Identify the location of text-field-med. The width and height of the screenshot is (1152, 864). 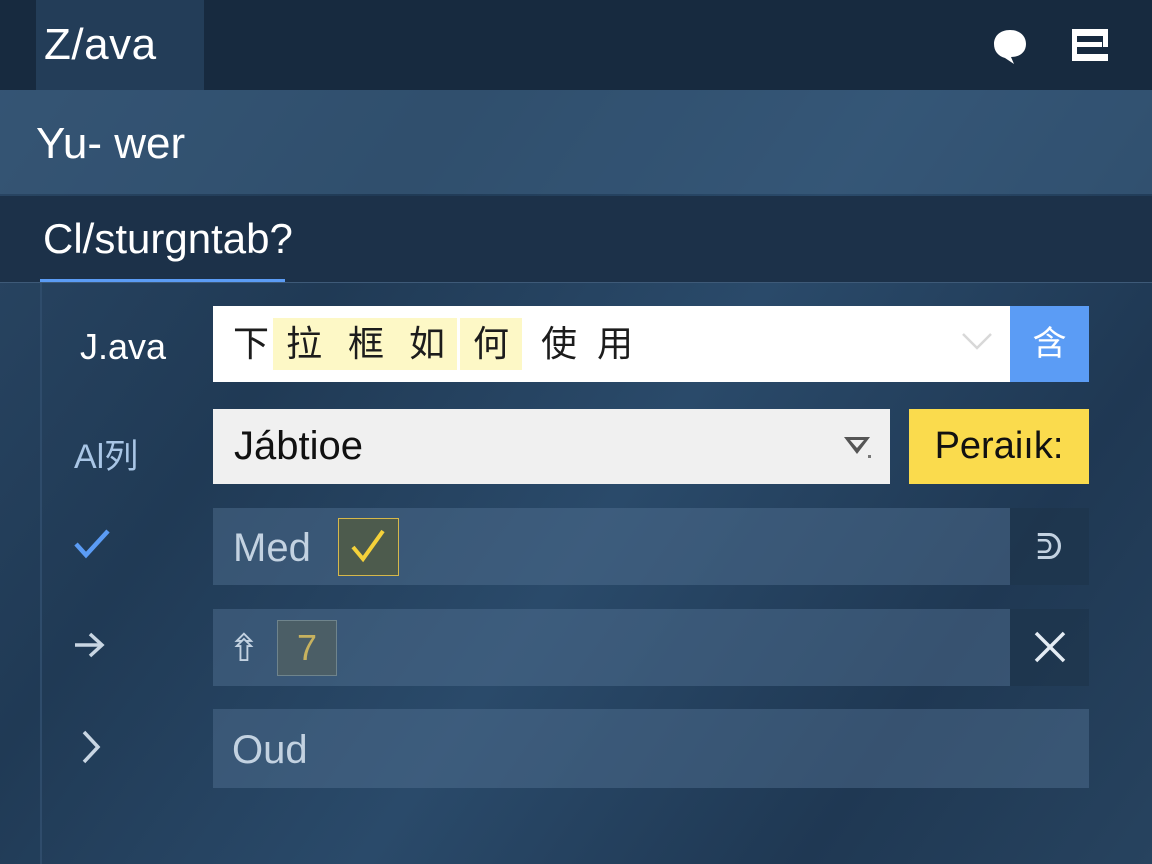
(611, 546).